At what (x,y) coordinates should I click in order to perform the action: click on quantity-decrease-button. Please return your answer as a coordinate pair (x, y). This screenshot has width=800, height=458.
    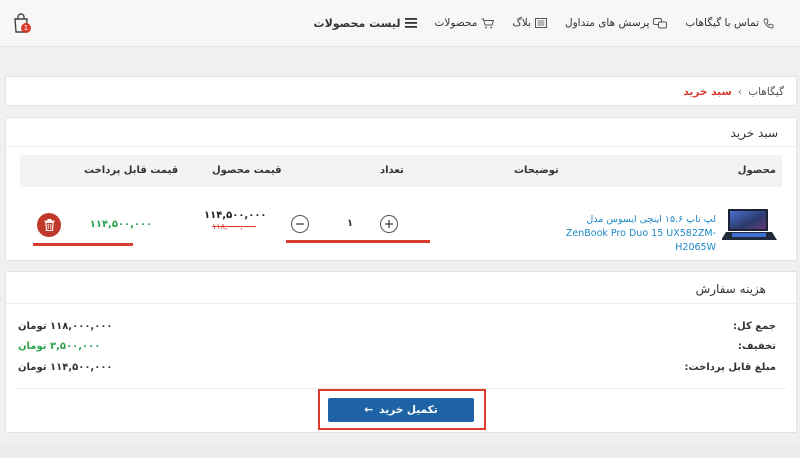
    Looking at the image, I should click on (300, 224).